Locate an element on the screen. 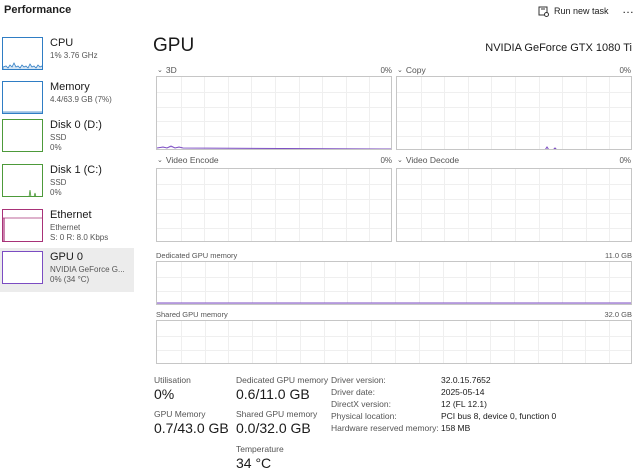 The width and height of the screenshot is (640, 473). sidebar-item-ethernet: Ethernet Ethernet S: 0 R: 8.0 Kbps is located at coordinates (67, 228).